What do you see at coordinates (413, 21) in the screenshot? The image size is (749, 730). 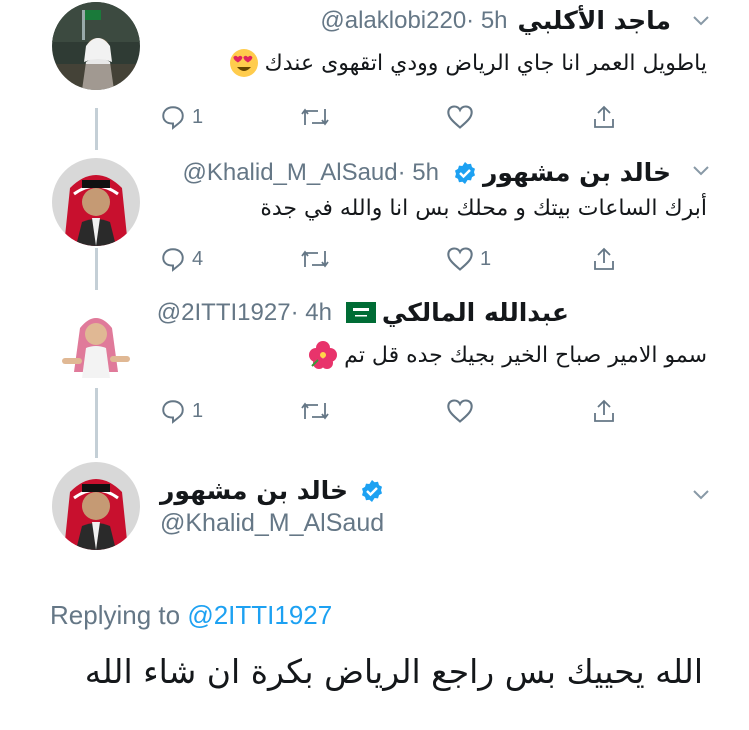 I see `user-handle: @alaklobi220· 5h` at bounding box center [413, 21].